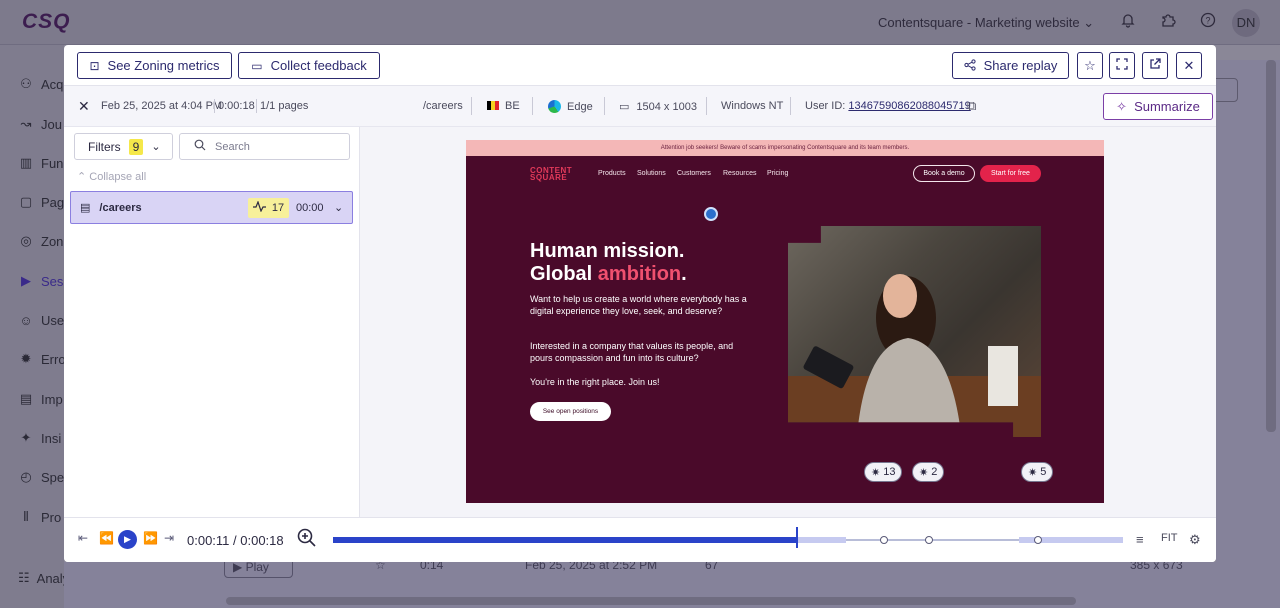 This screenshot has width=1280, height=608. Describe the element at coordinates (84, 106) in the screenshot. I see `close-icon: ✕` at that location.